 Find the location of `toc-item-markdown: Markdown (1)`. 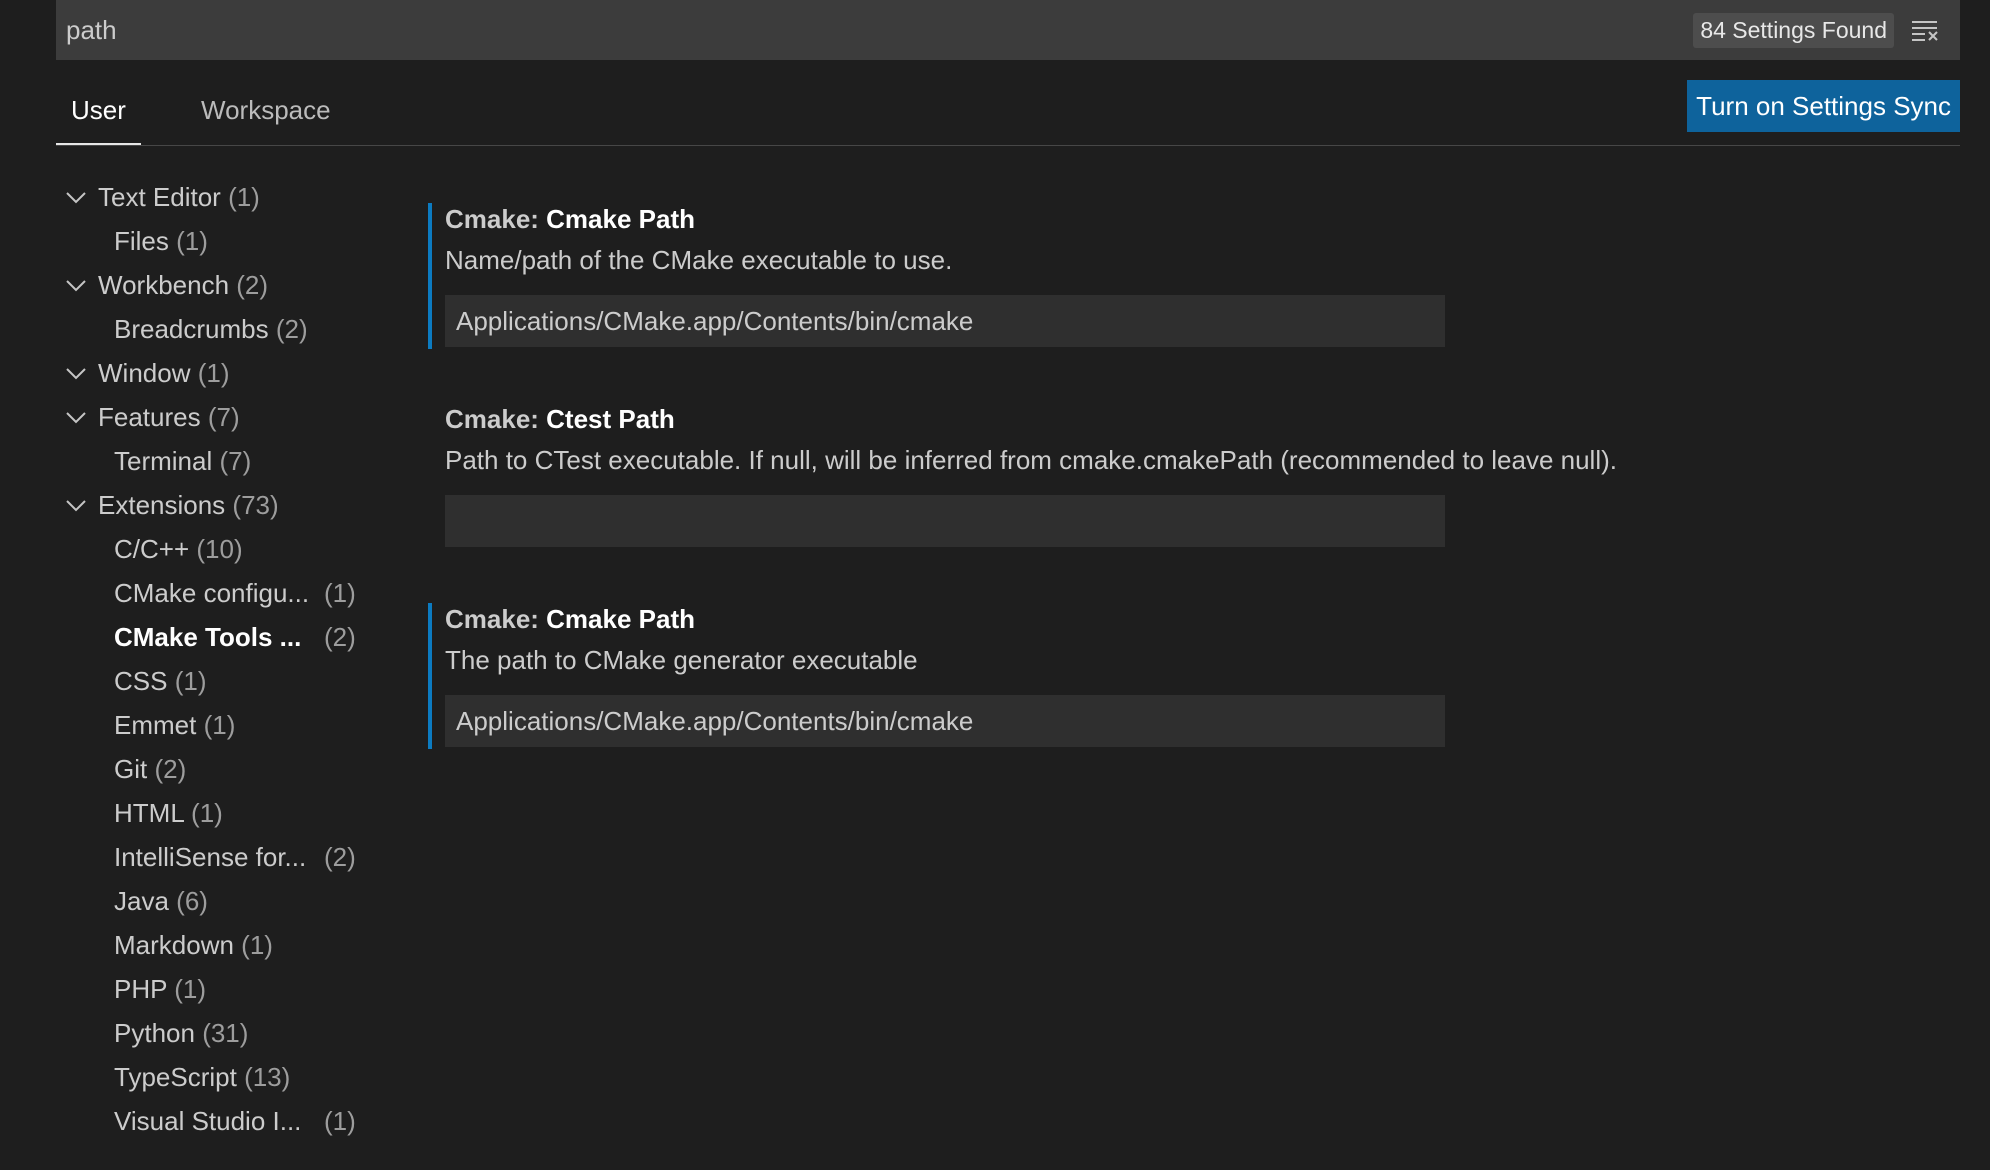

toc-item-markdown: Markdown (1) is located at coordinates (216, 945).